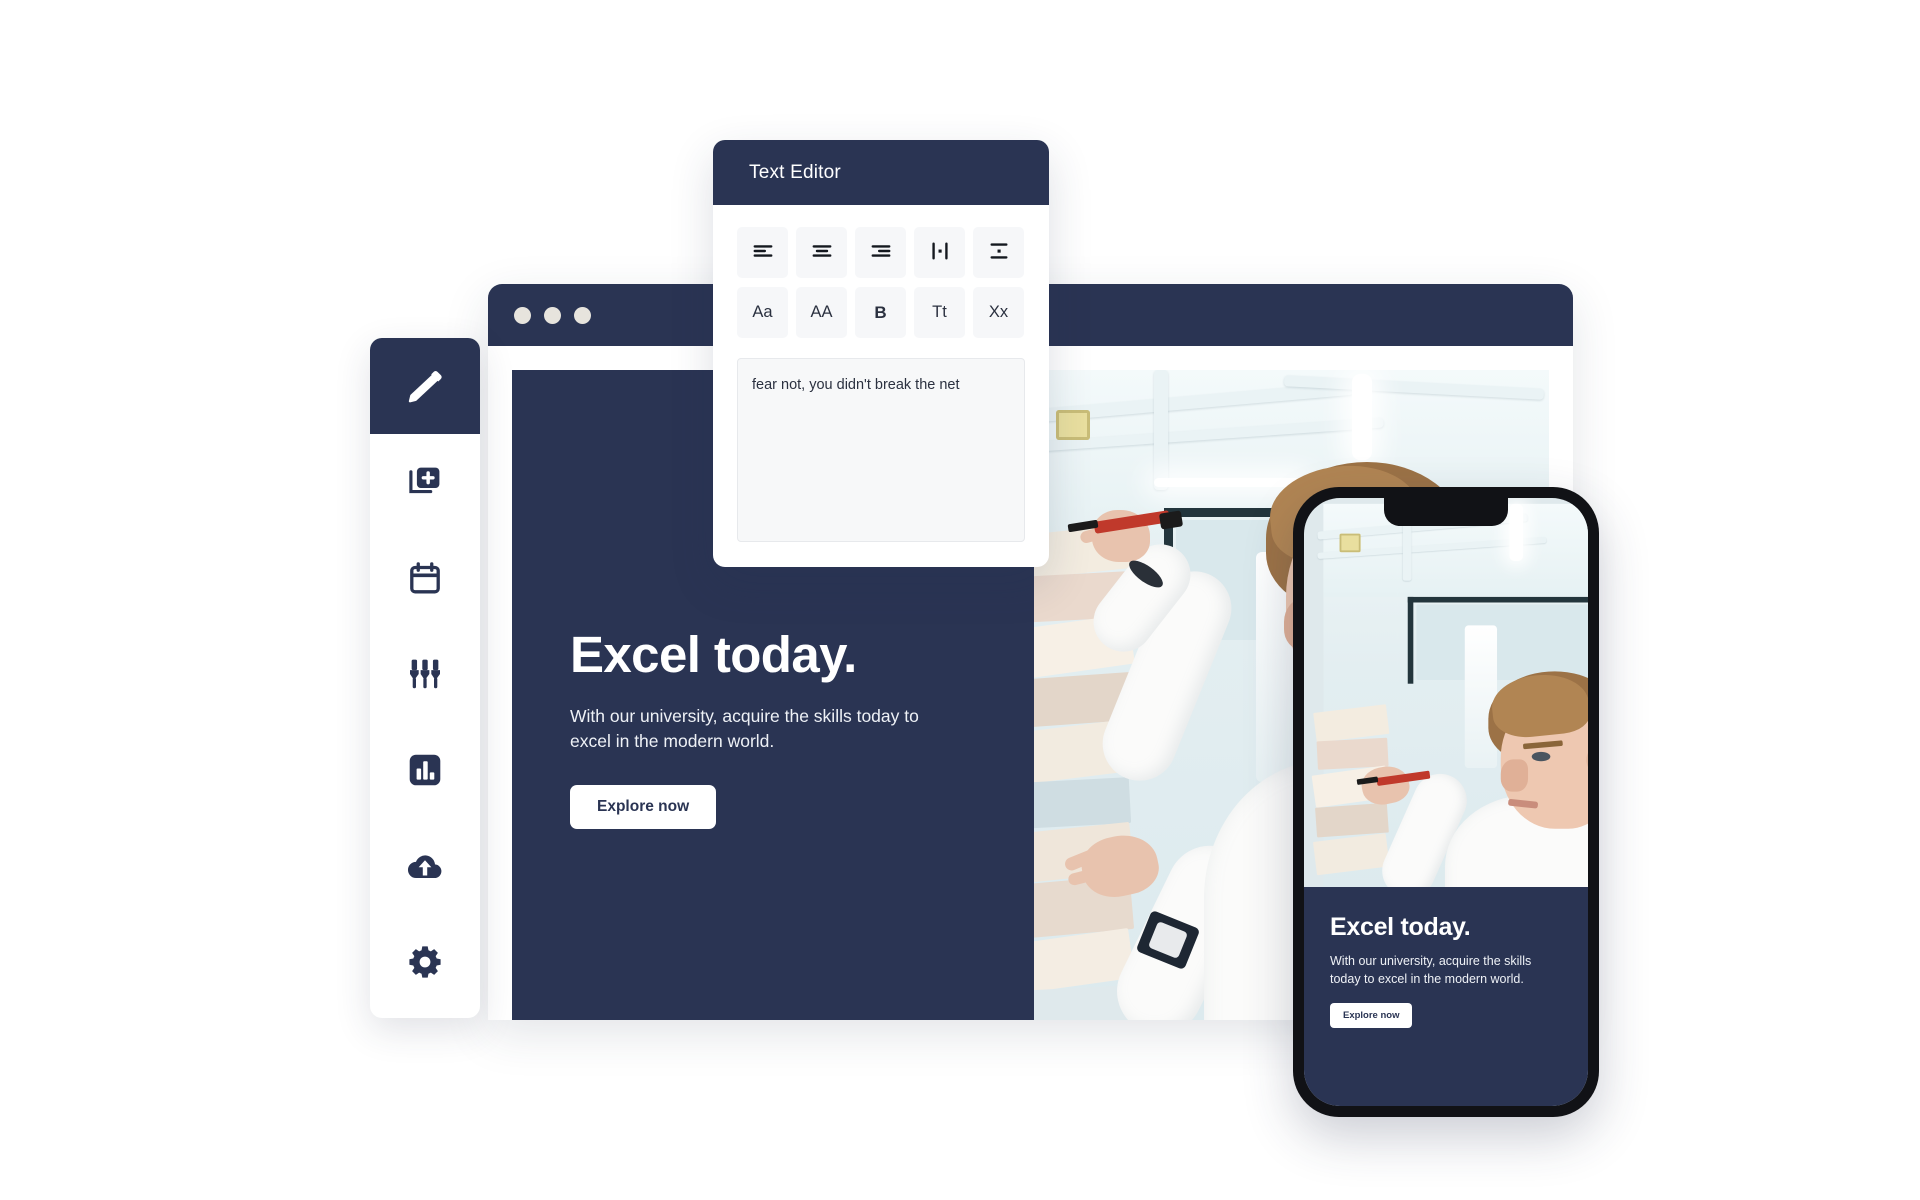  I want to click on align-middle-button, so click(998, 252).